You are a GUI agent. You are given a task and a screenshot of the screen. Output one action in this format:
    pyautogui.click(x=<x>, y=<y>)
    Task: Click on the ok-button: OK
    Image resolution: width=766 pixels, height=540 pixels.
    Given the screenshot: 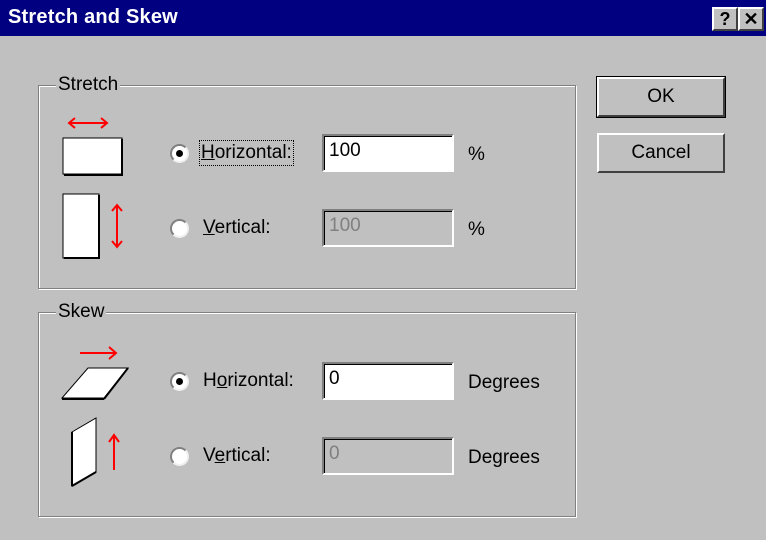 What is the action you would take?
    pyautogui.click(x=661, y=97)
    